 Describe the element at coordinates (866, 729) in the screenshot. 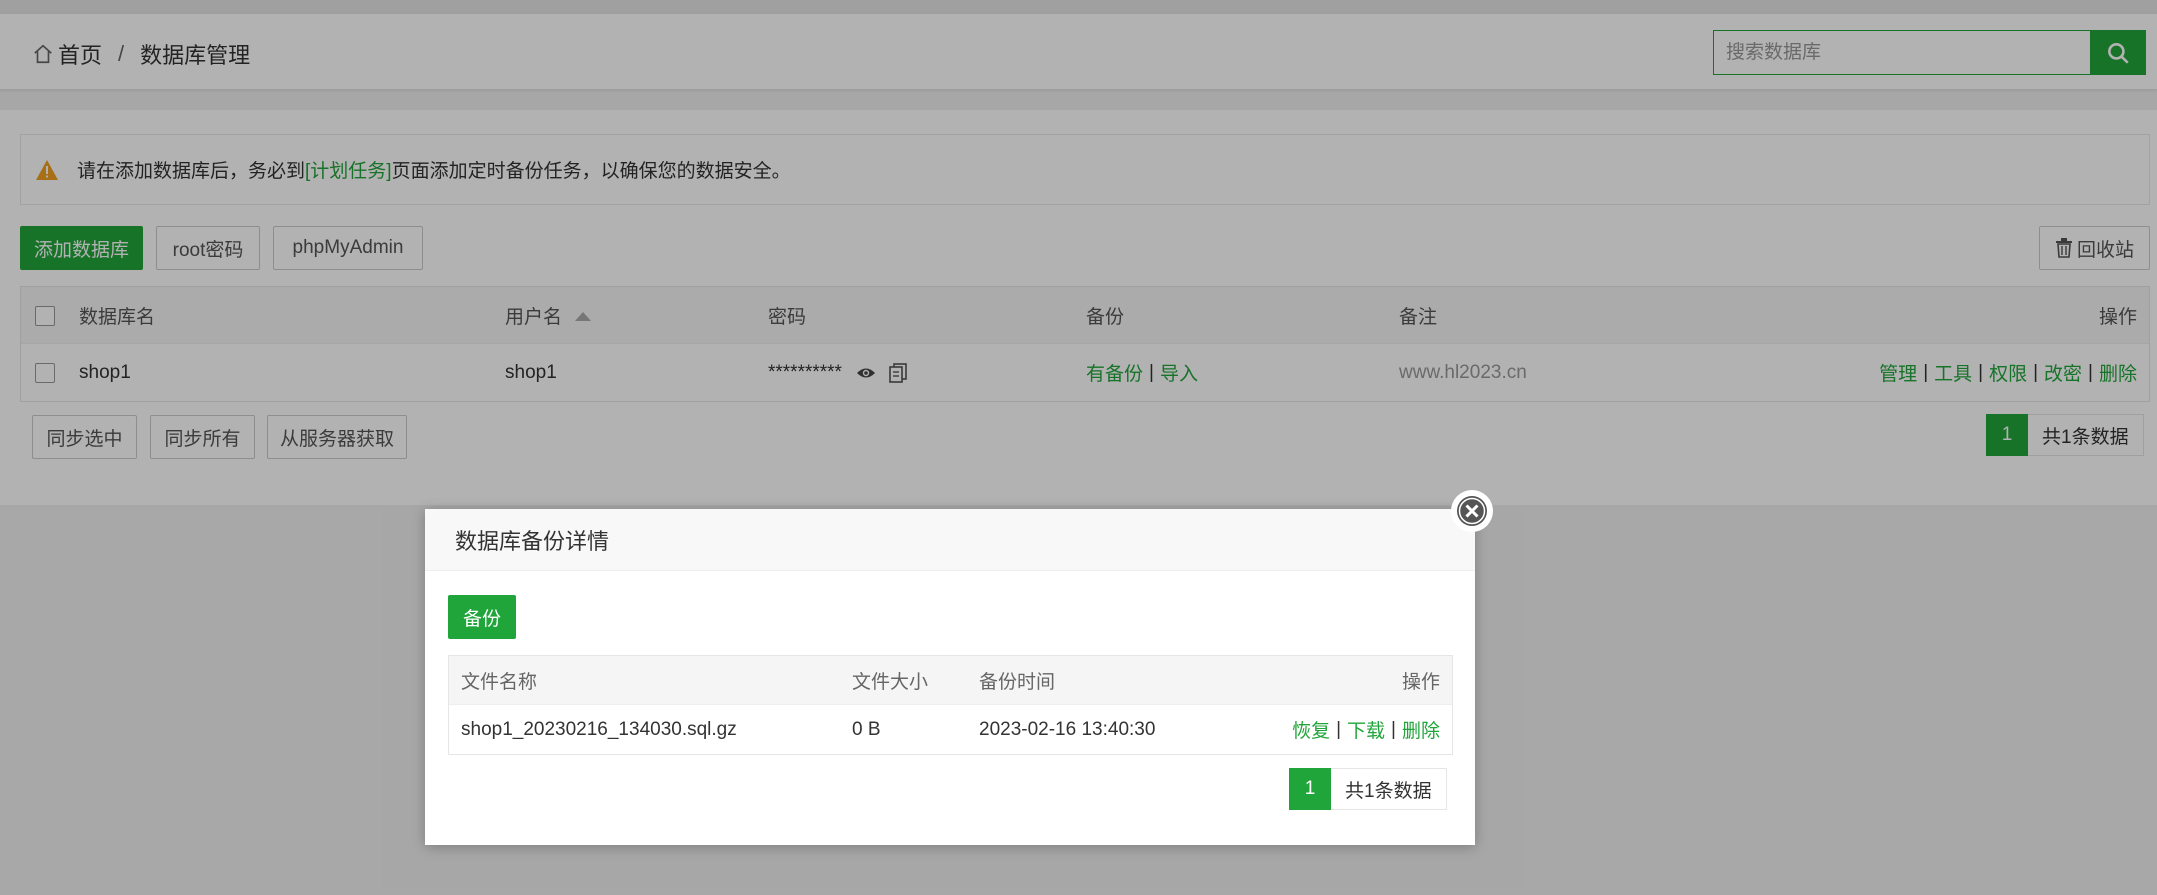

I see `backup-filesize: 0 B` at that location.